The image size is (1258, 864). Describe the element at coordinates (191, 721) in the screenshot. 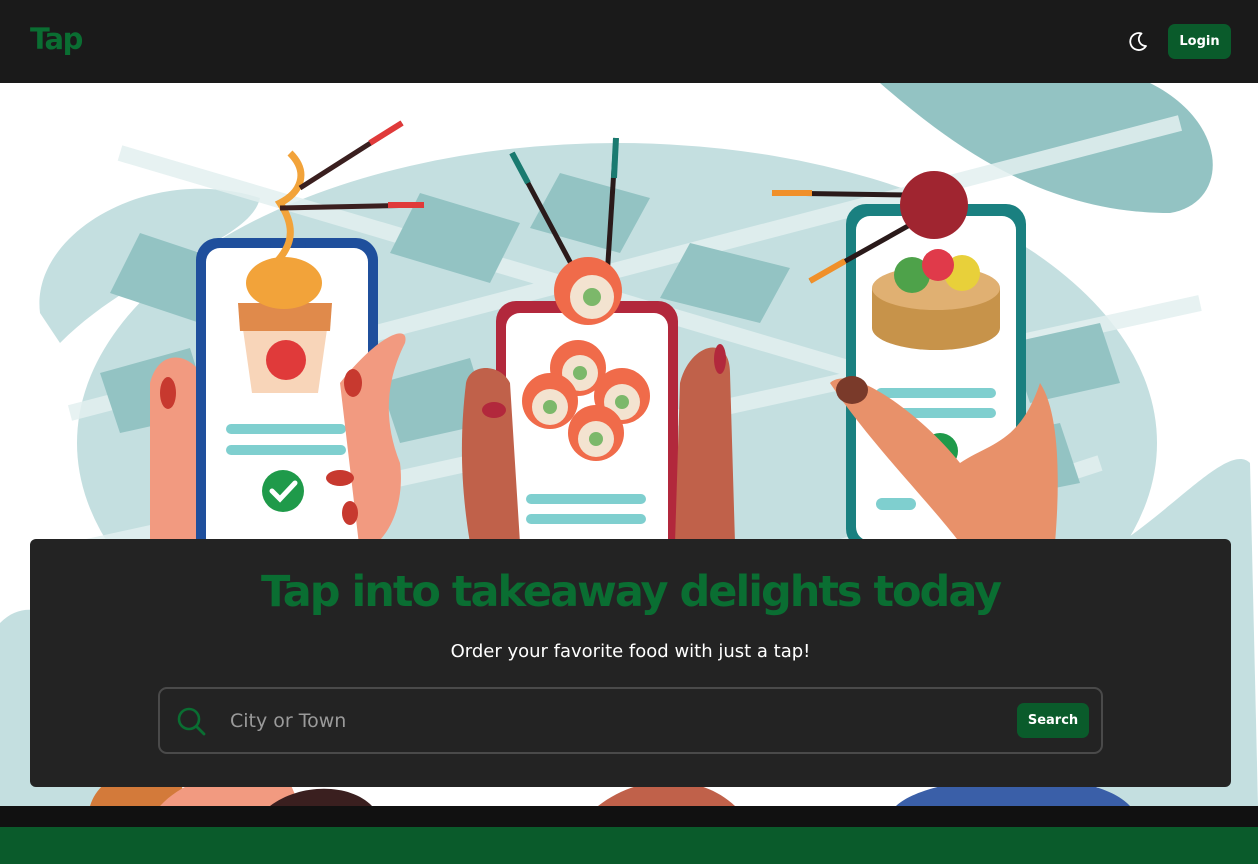

I see `search-icon` at that location.